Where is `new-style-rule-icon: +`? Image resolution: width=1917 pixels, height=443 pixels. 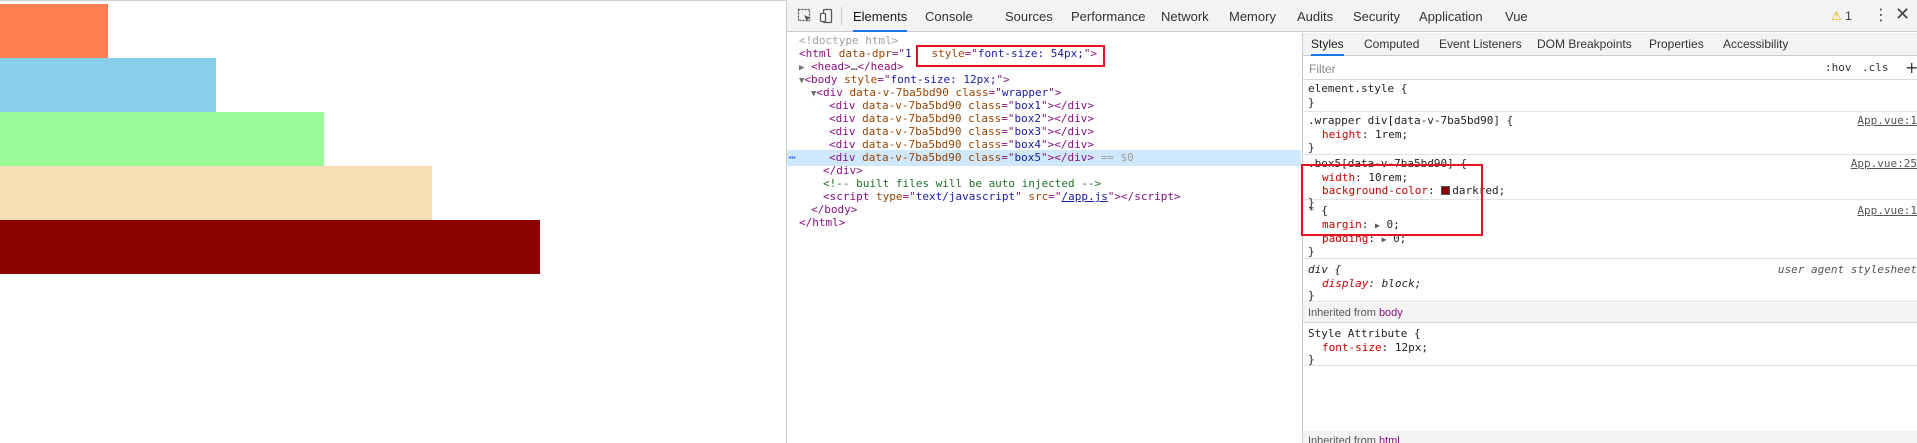 new-style-rule-icon: + is located at coordinates (1911, 67).